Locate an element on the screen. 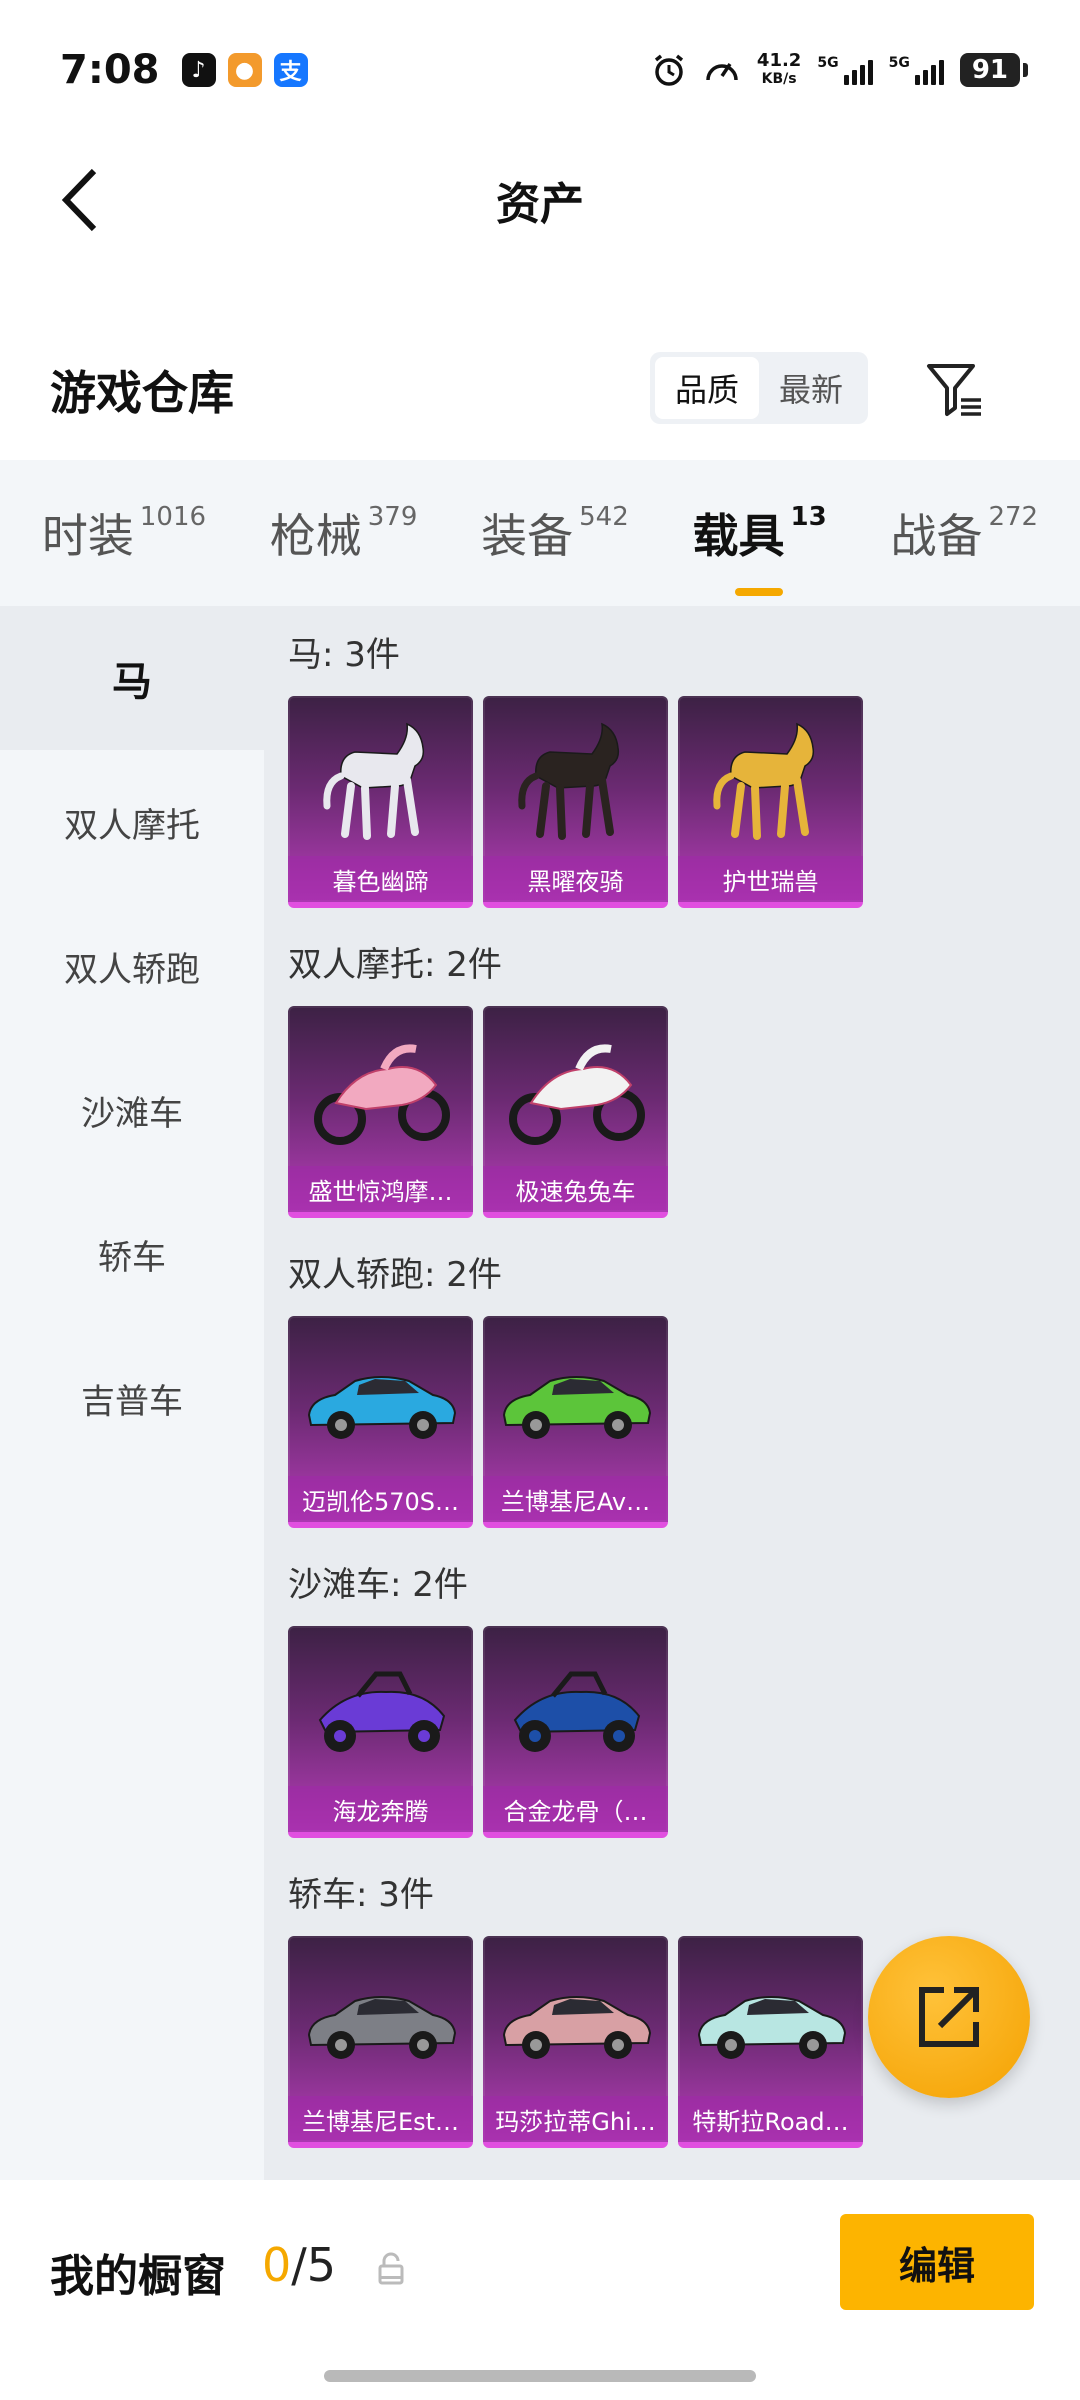 This screenshot has height=2400, width=1080. group-items: 盛世惊鸿摩… 极速兔兔车 is located at coordinates (684, 1113).